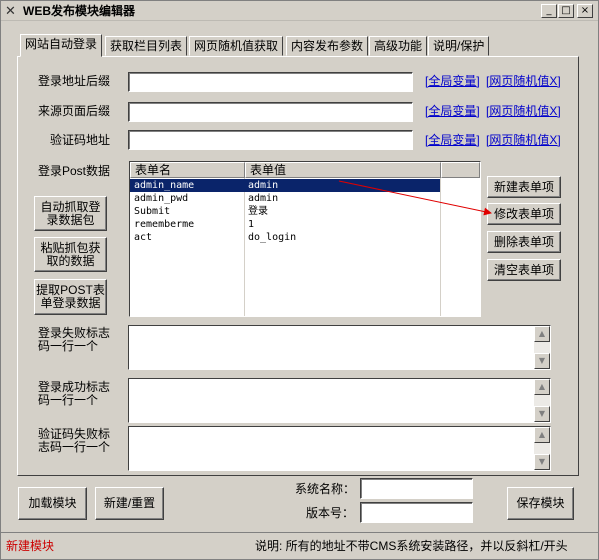 Image resolution: width=599 pixels, height=560 pixels. What do you see at coordinates (74, 171) in the screenshot?
I see `post-data-label: 登录Post数据` at bounding box center [74, 171].